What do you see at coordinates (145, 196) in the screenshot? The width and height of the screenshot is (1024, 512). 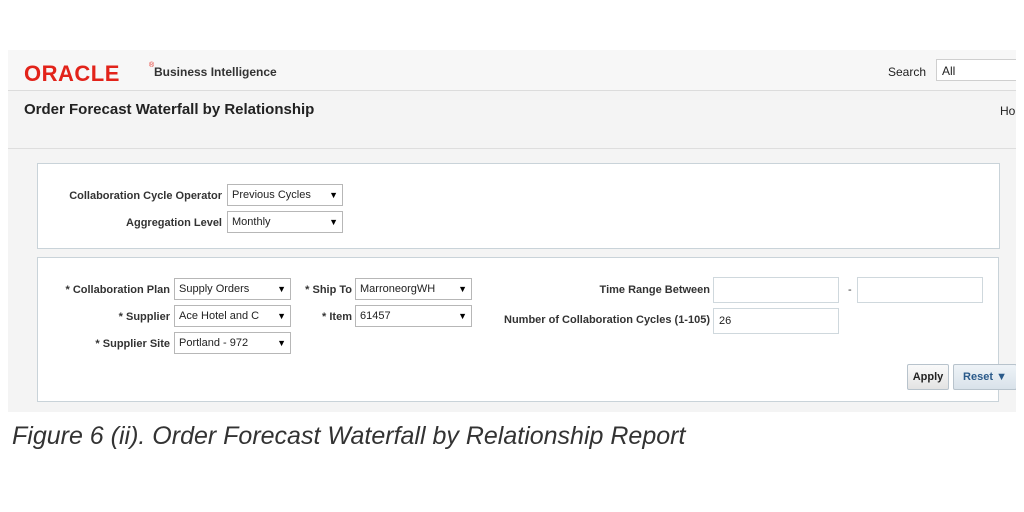 I see `operator-label: Collaboration Cycle Operator` at bounding box center [145, 196].